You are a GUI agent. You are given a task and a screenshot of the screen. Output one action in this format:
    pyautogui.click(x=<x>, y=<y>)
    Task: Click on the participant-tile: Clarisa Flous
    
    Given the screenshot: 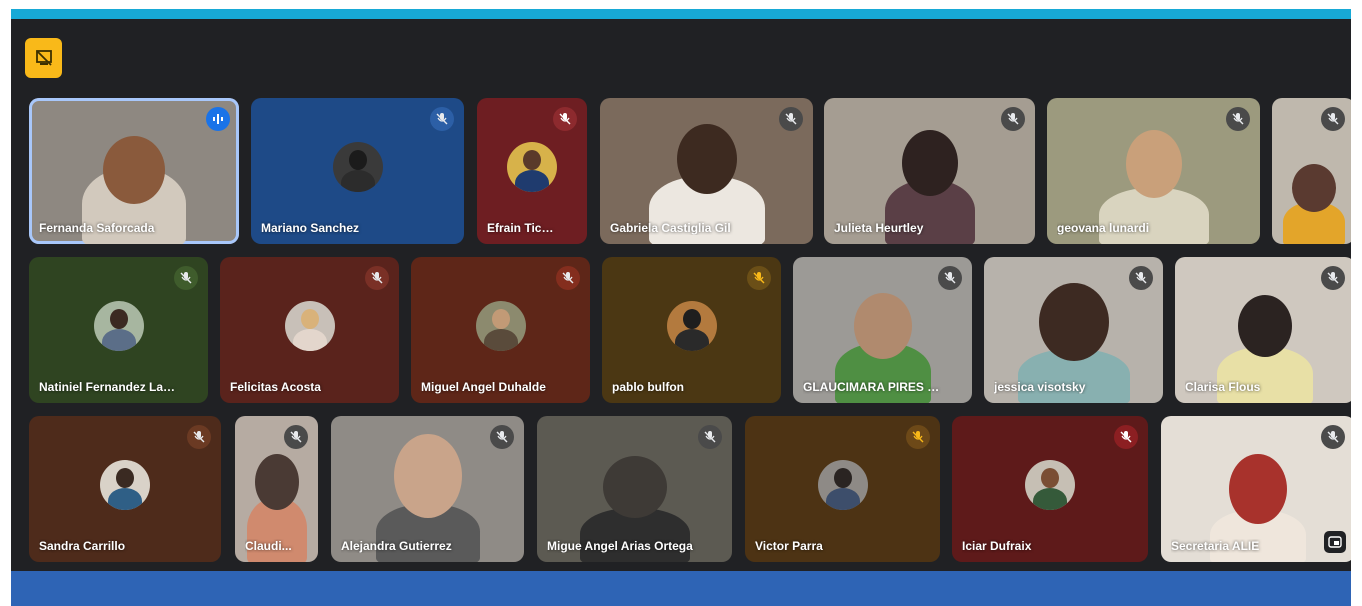 What is the action you would take?
    pyautogui.click(x=1263, y=330)
    